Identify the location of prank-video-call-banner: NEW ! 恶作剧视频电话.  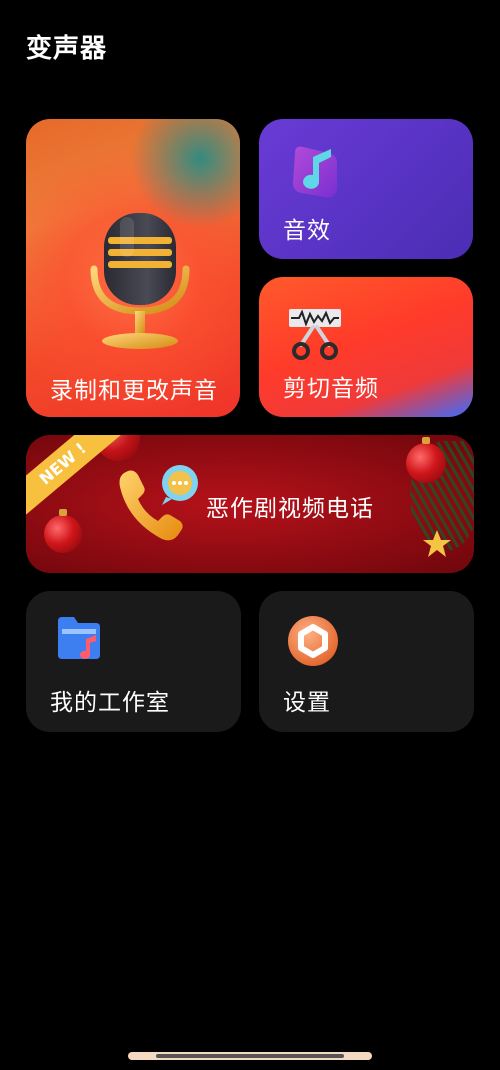
(250, 504).